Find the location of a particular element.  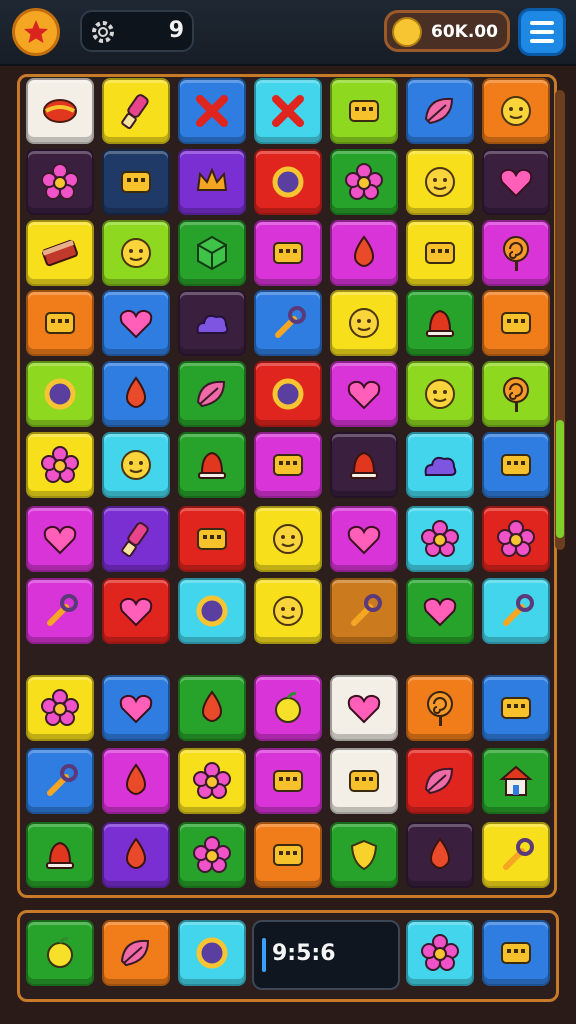

leaf-icon is located at coordinates (211, 394).